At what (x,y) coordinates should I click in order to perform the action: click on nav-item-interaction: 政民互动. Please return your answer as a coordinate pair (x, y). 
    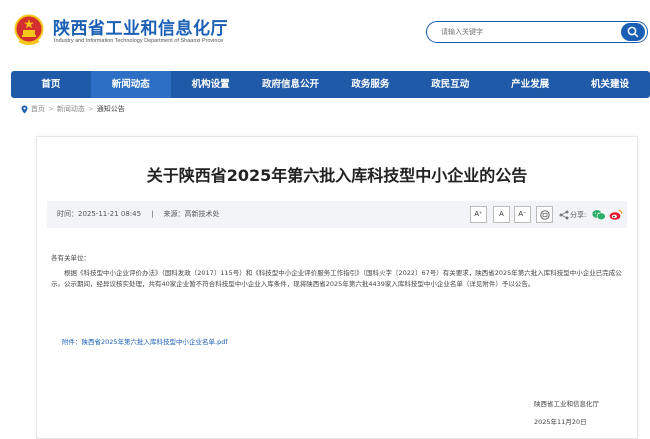
    Looking at the image, I should click on (450, 84).